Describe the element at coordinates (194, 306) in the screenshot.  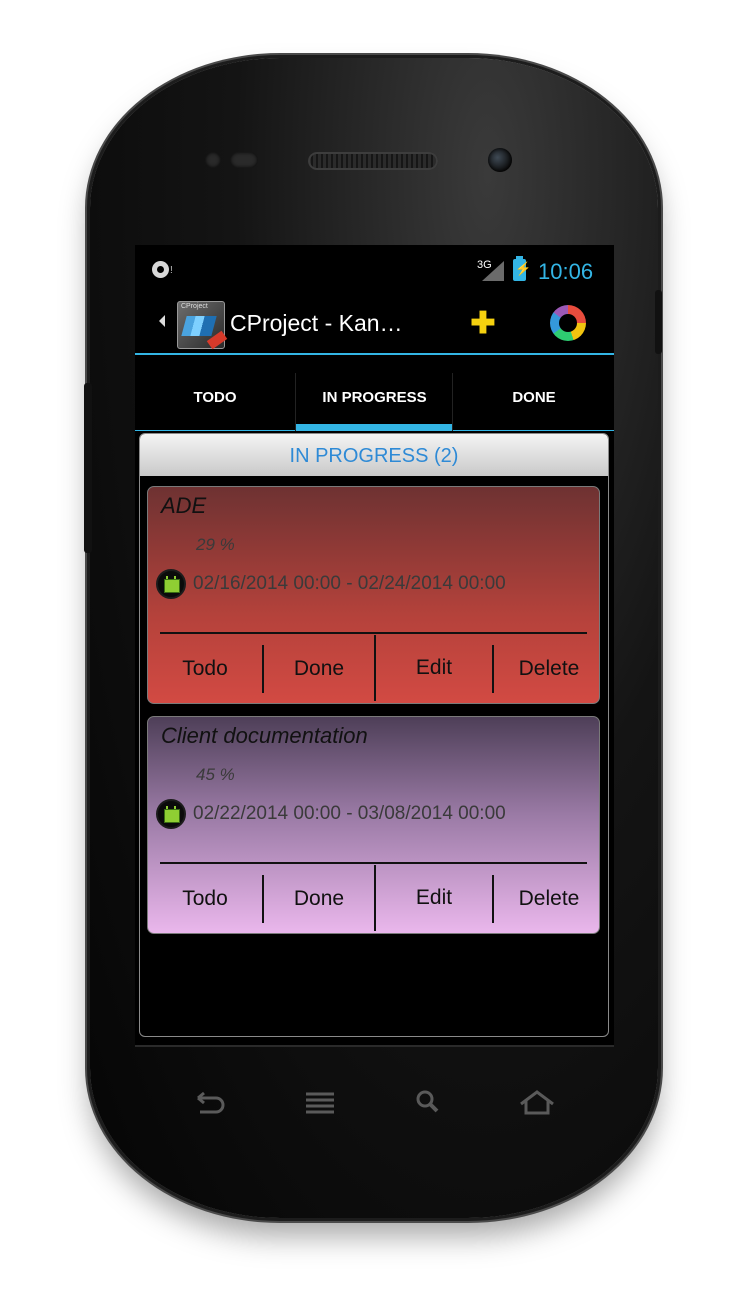
I see `app-logo-label: CProject` at that location.